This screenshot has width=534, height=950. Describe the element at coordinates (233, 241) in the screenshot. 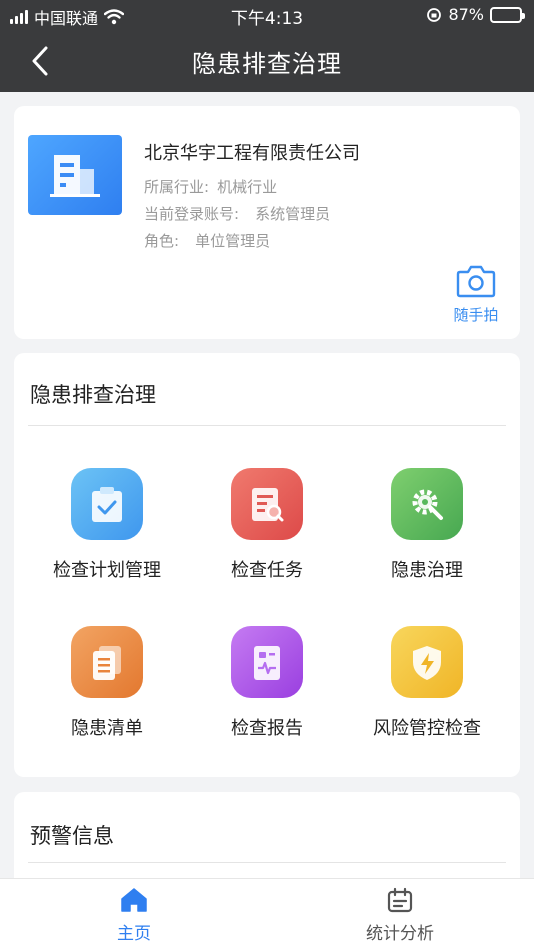

I see `role-value: 单位管理员` at that location.